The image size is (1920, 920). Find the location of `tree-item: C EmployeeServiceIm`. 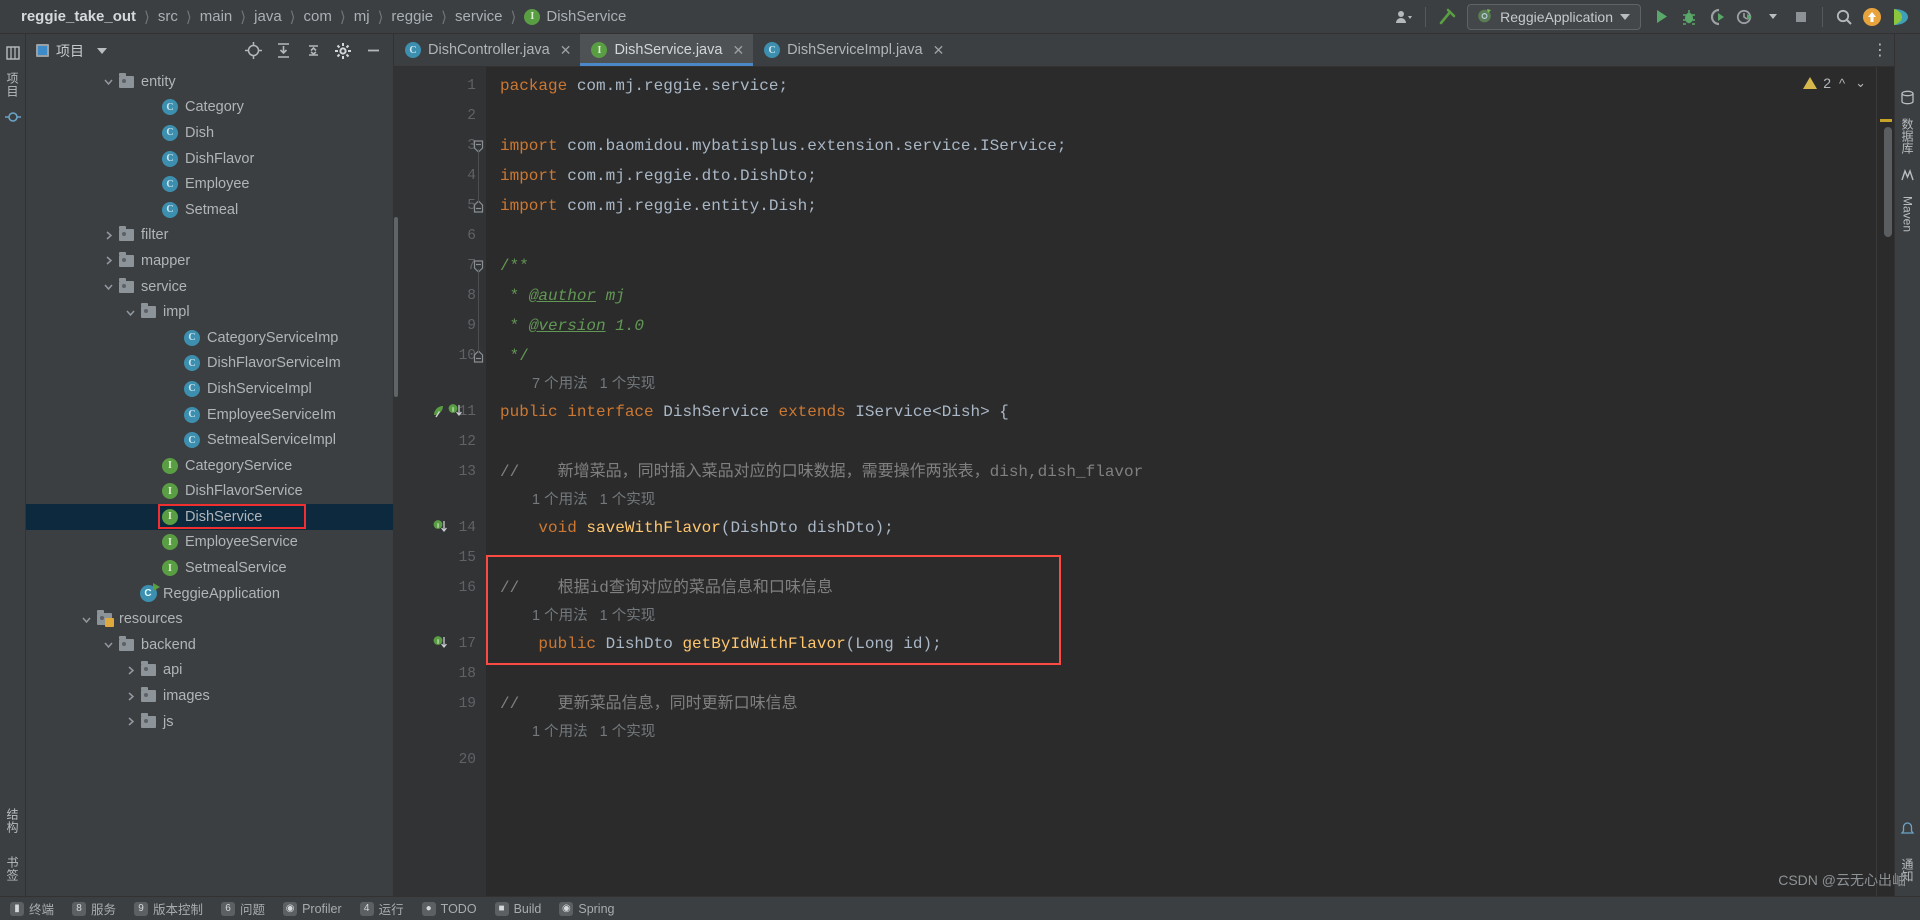

tree-item: C EmployeeServiceIm is located at coordinates (209, 415).